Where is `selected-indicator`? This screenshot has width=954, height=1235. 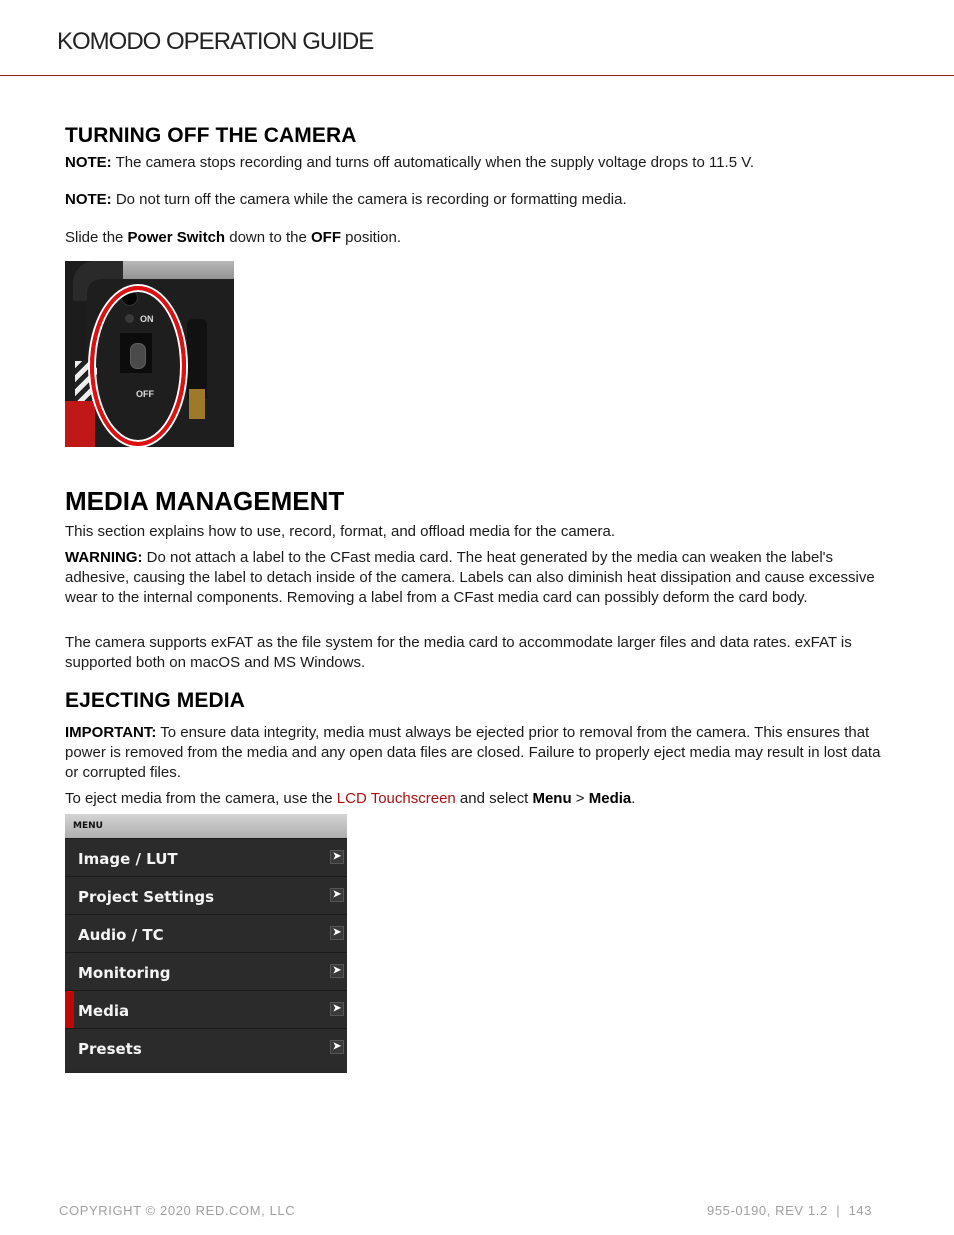
selected-indicator is located at coordinates (69, 1009).